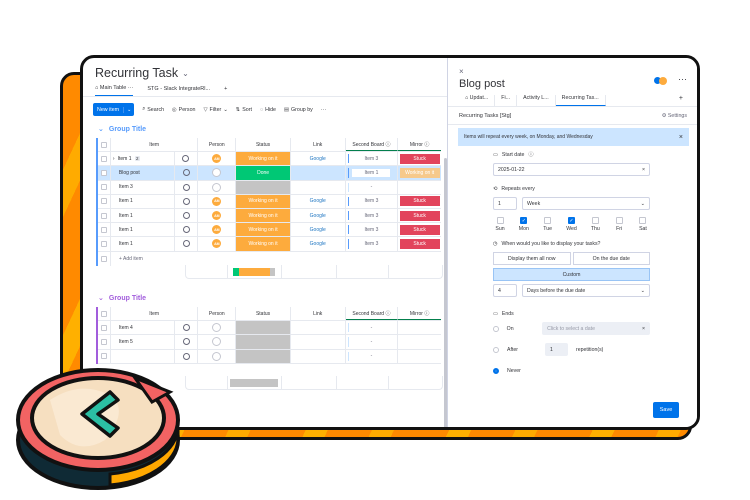  Describe the element at coordinates (217, 328) in the screenshot. I see `person-cell` at that location.